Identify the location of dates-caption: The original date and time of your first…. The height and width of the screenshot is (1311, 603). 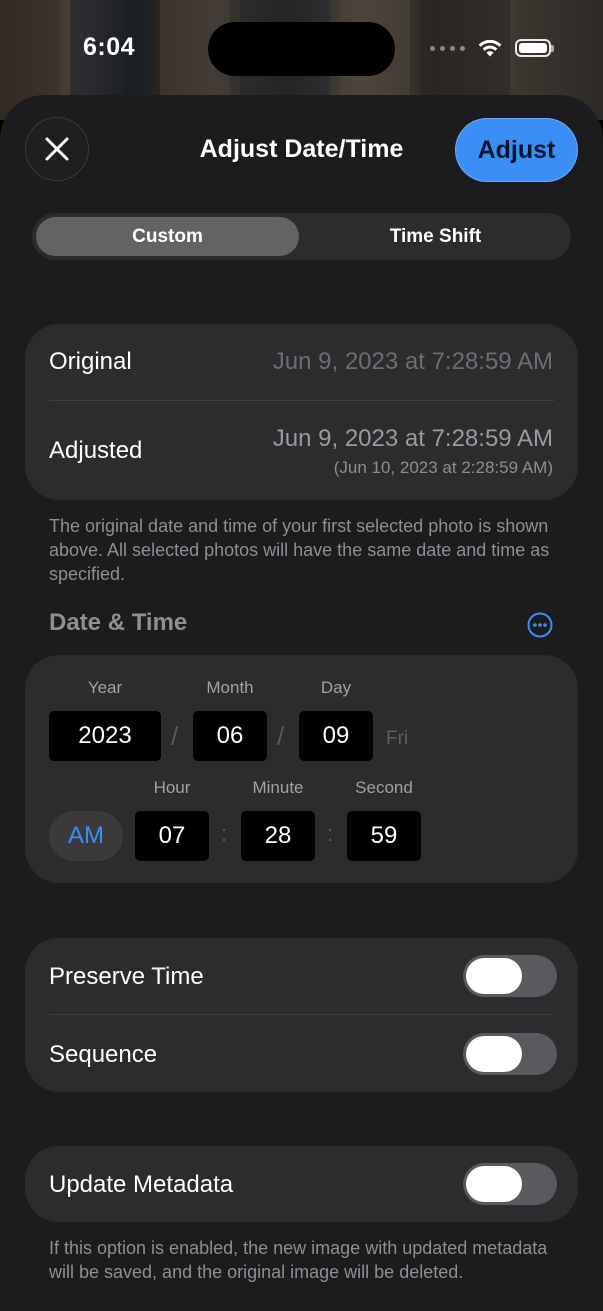
(299, 550).